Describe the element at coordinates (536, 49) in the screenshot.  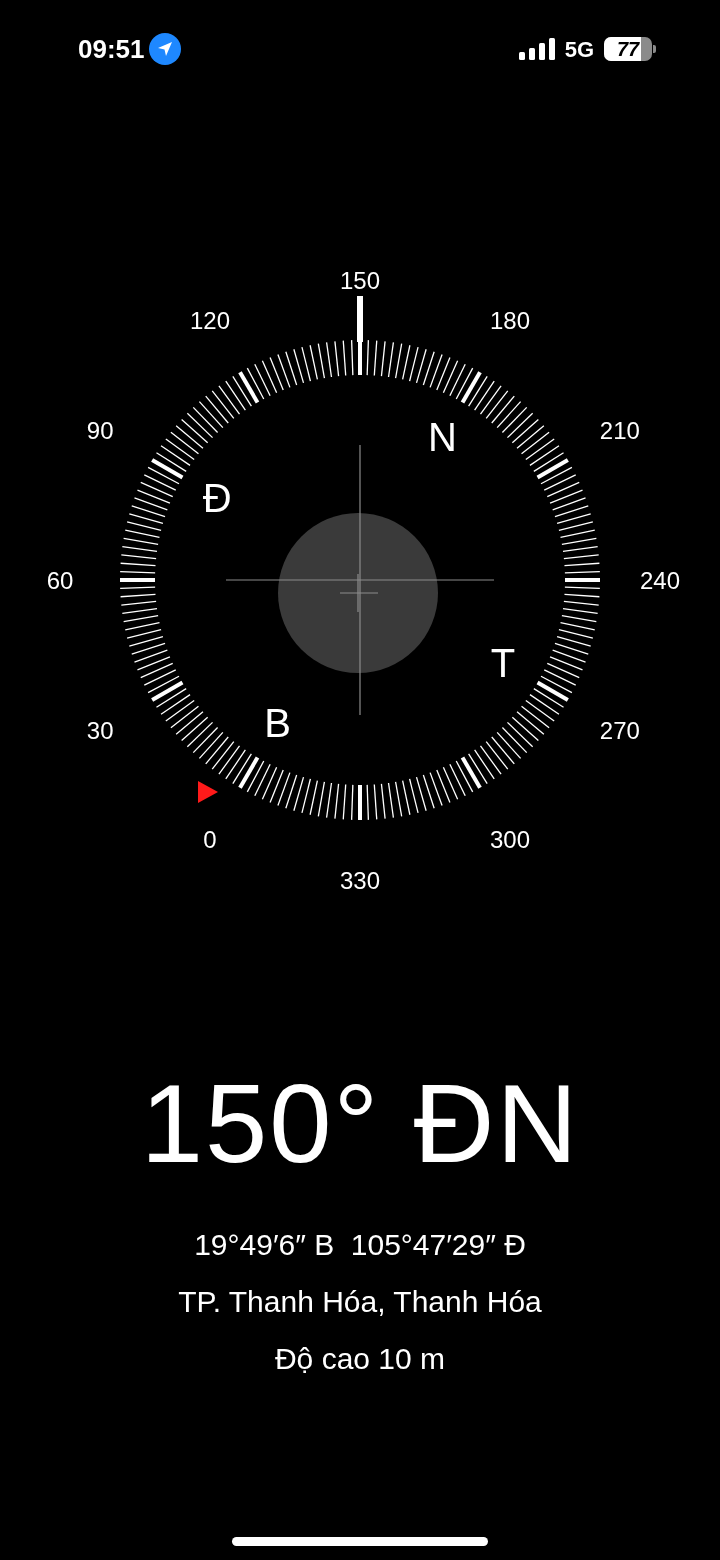
I see `signal-icon` at that location.